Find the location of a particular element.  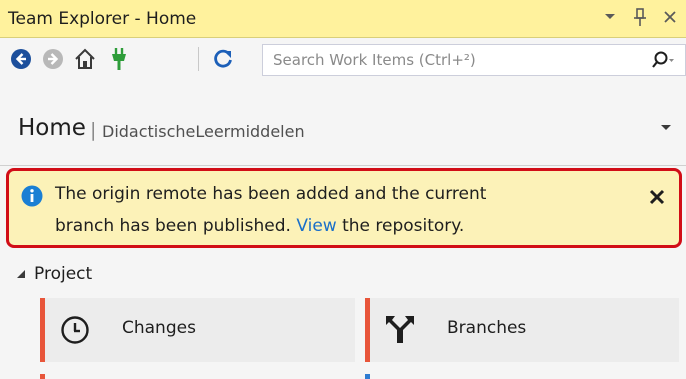

view-repository-link: View is located at coordinates (316, 226).